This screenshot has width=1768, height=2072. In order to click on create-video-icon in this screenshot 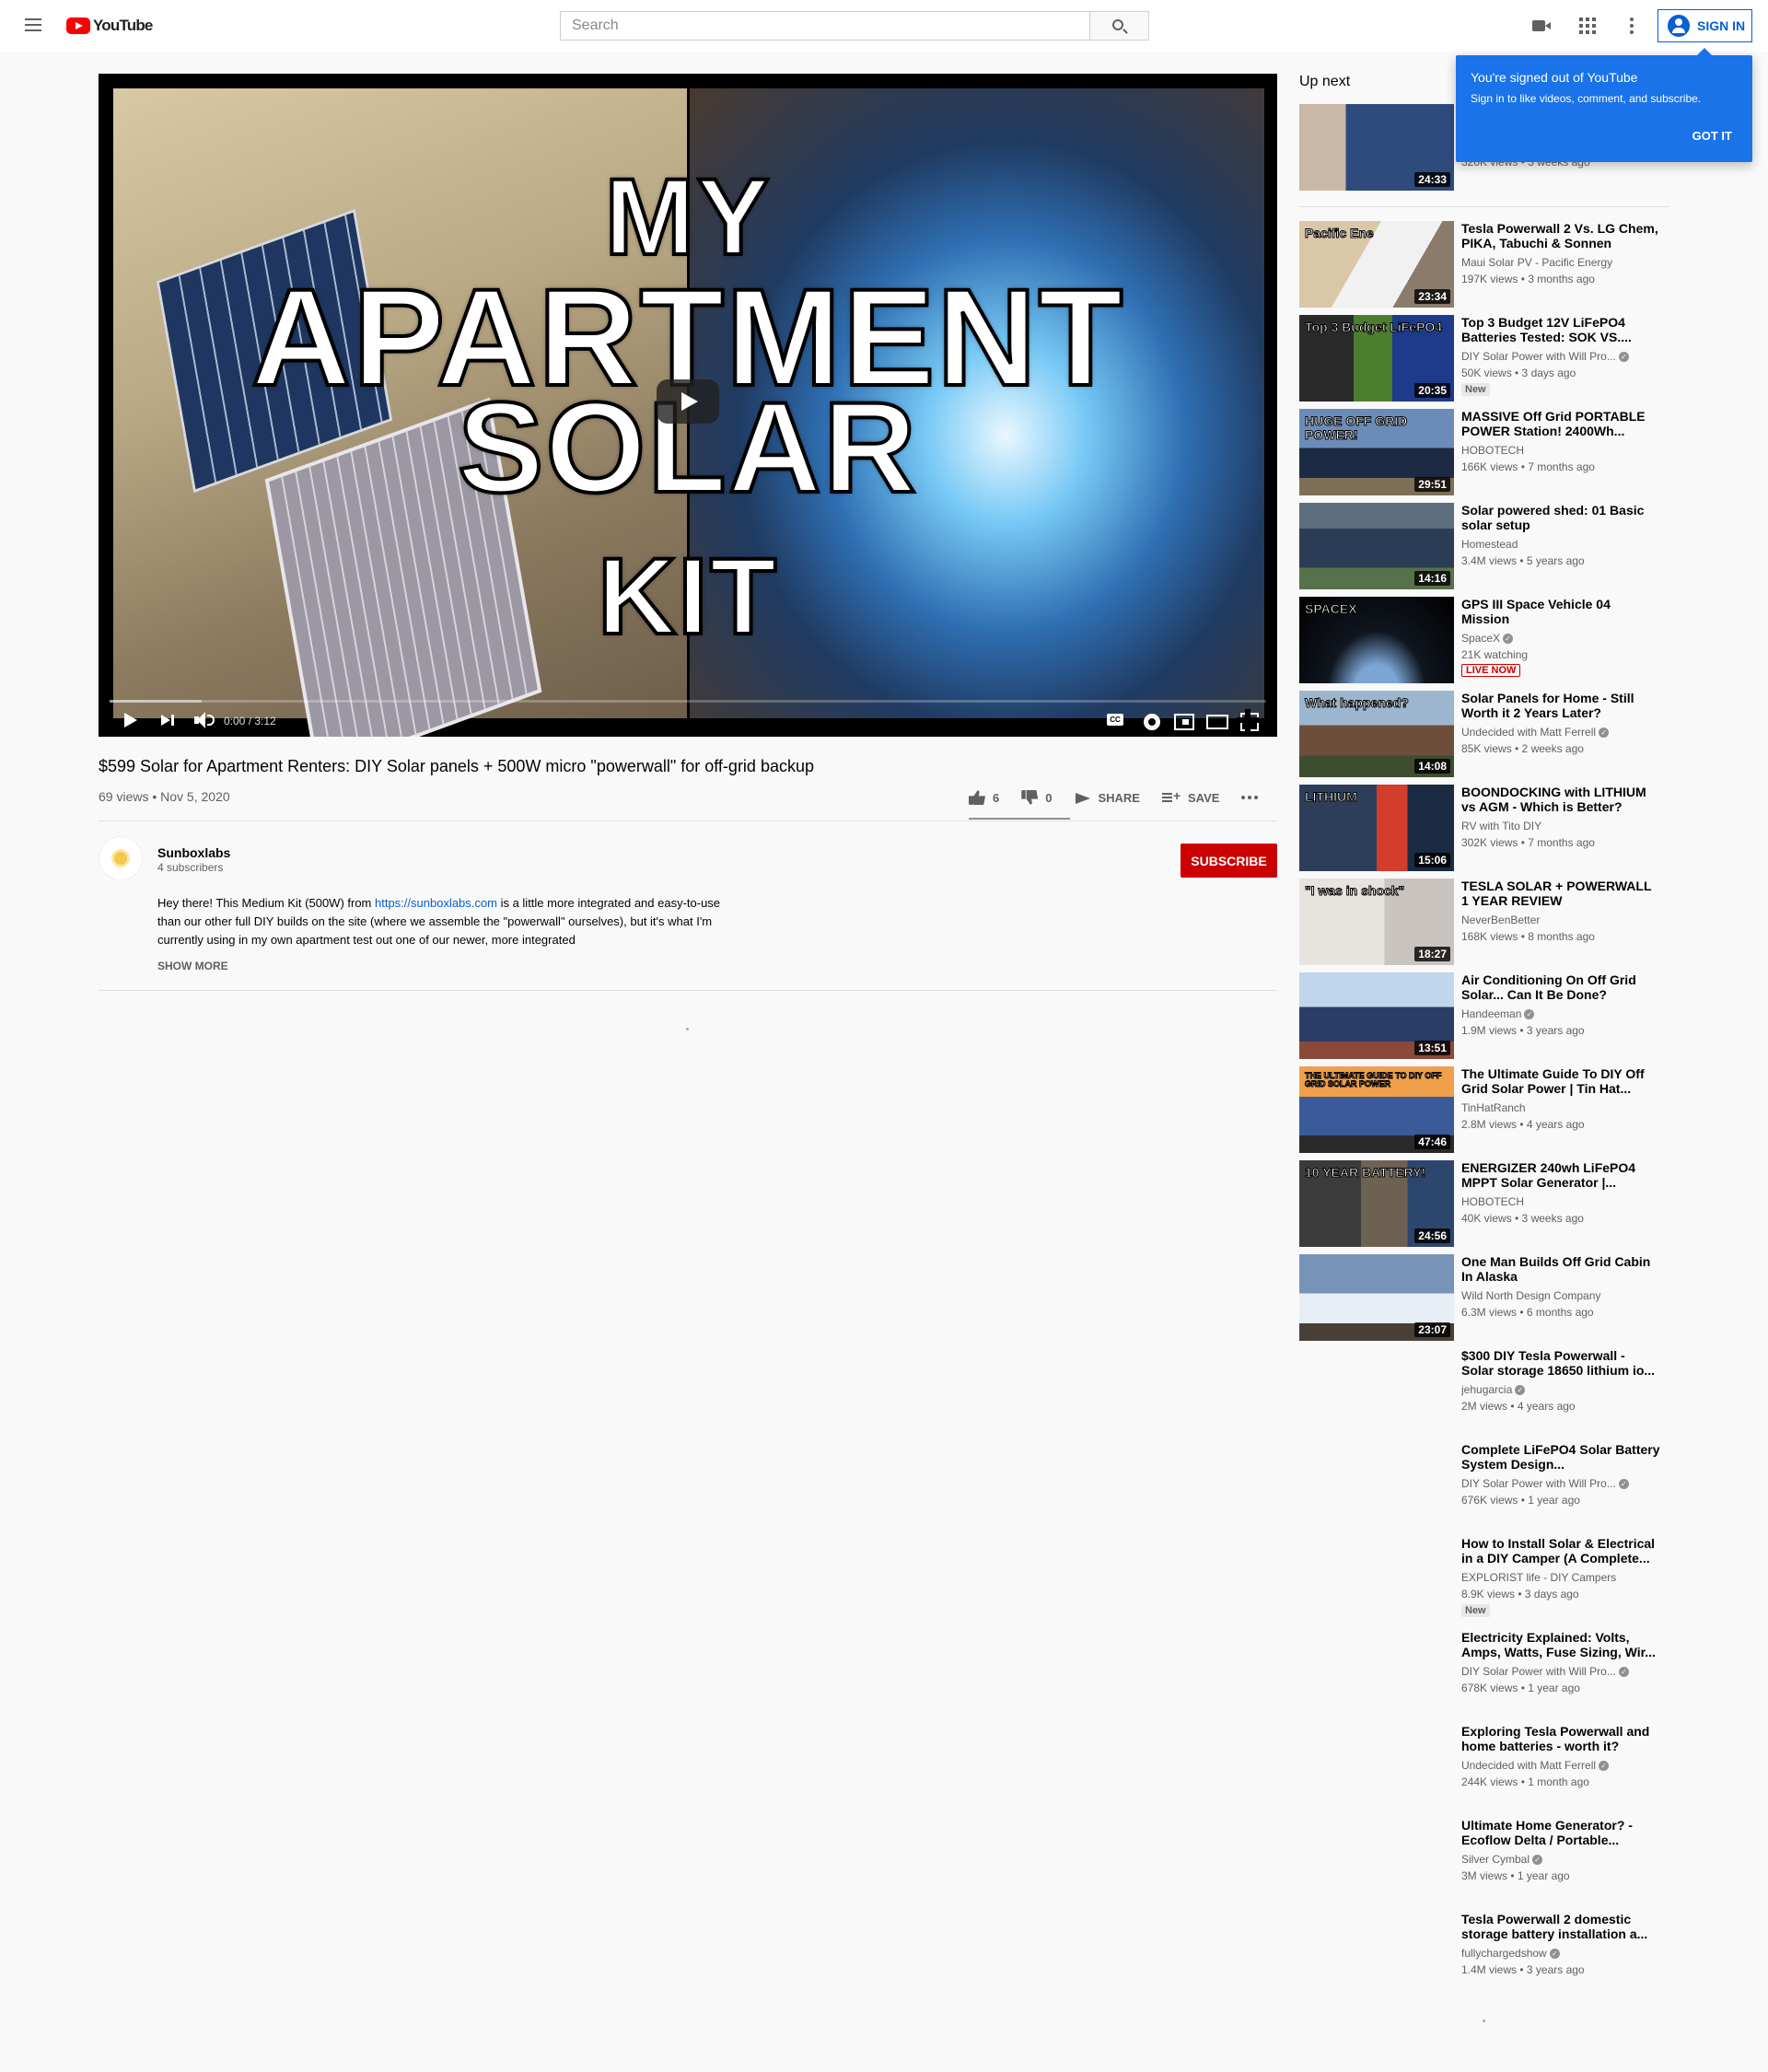, I will do `click(1541, 26)`.